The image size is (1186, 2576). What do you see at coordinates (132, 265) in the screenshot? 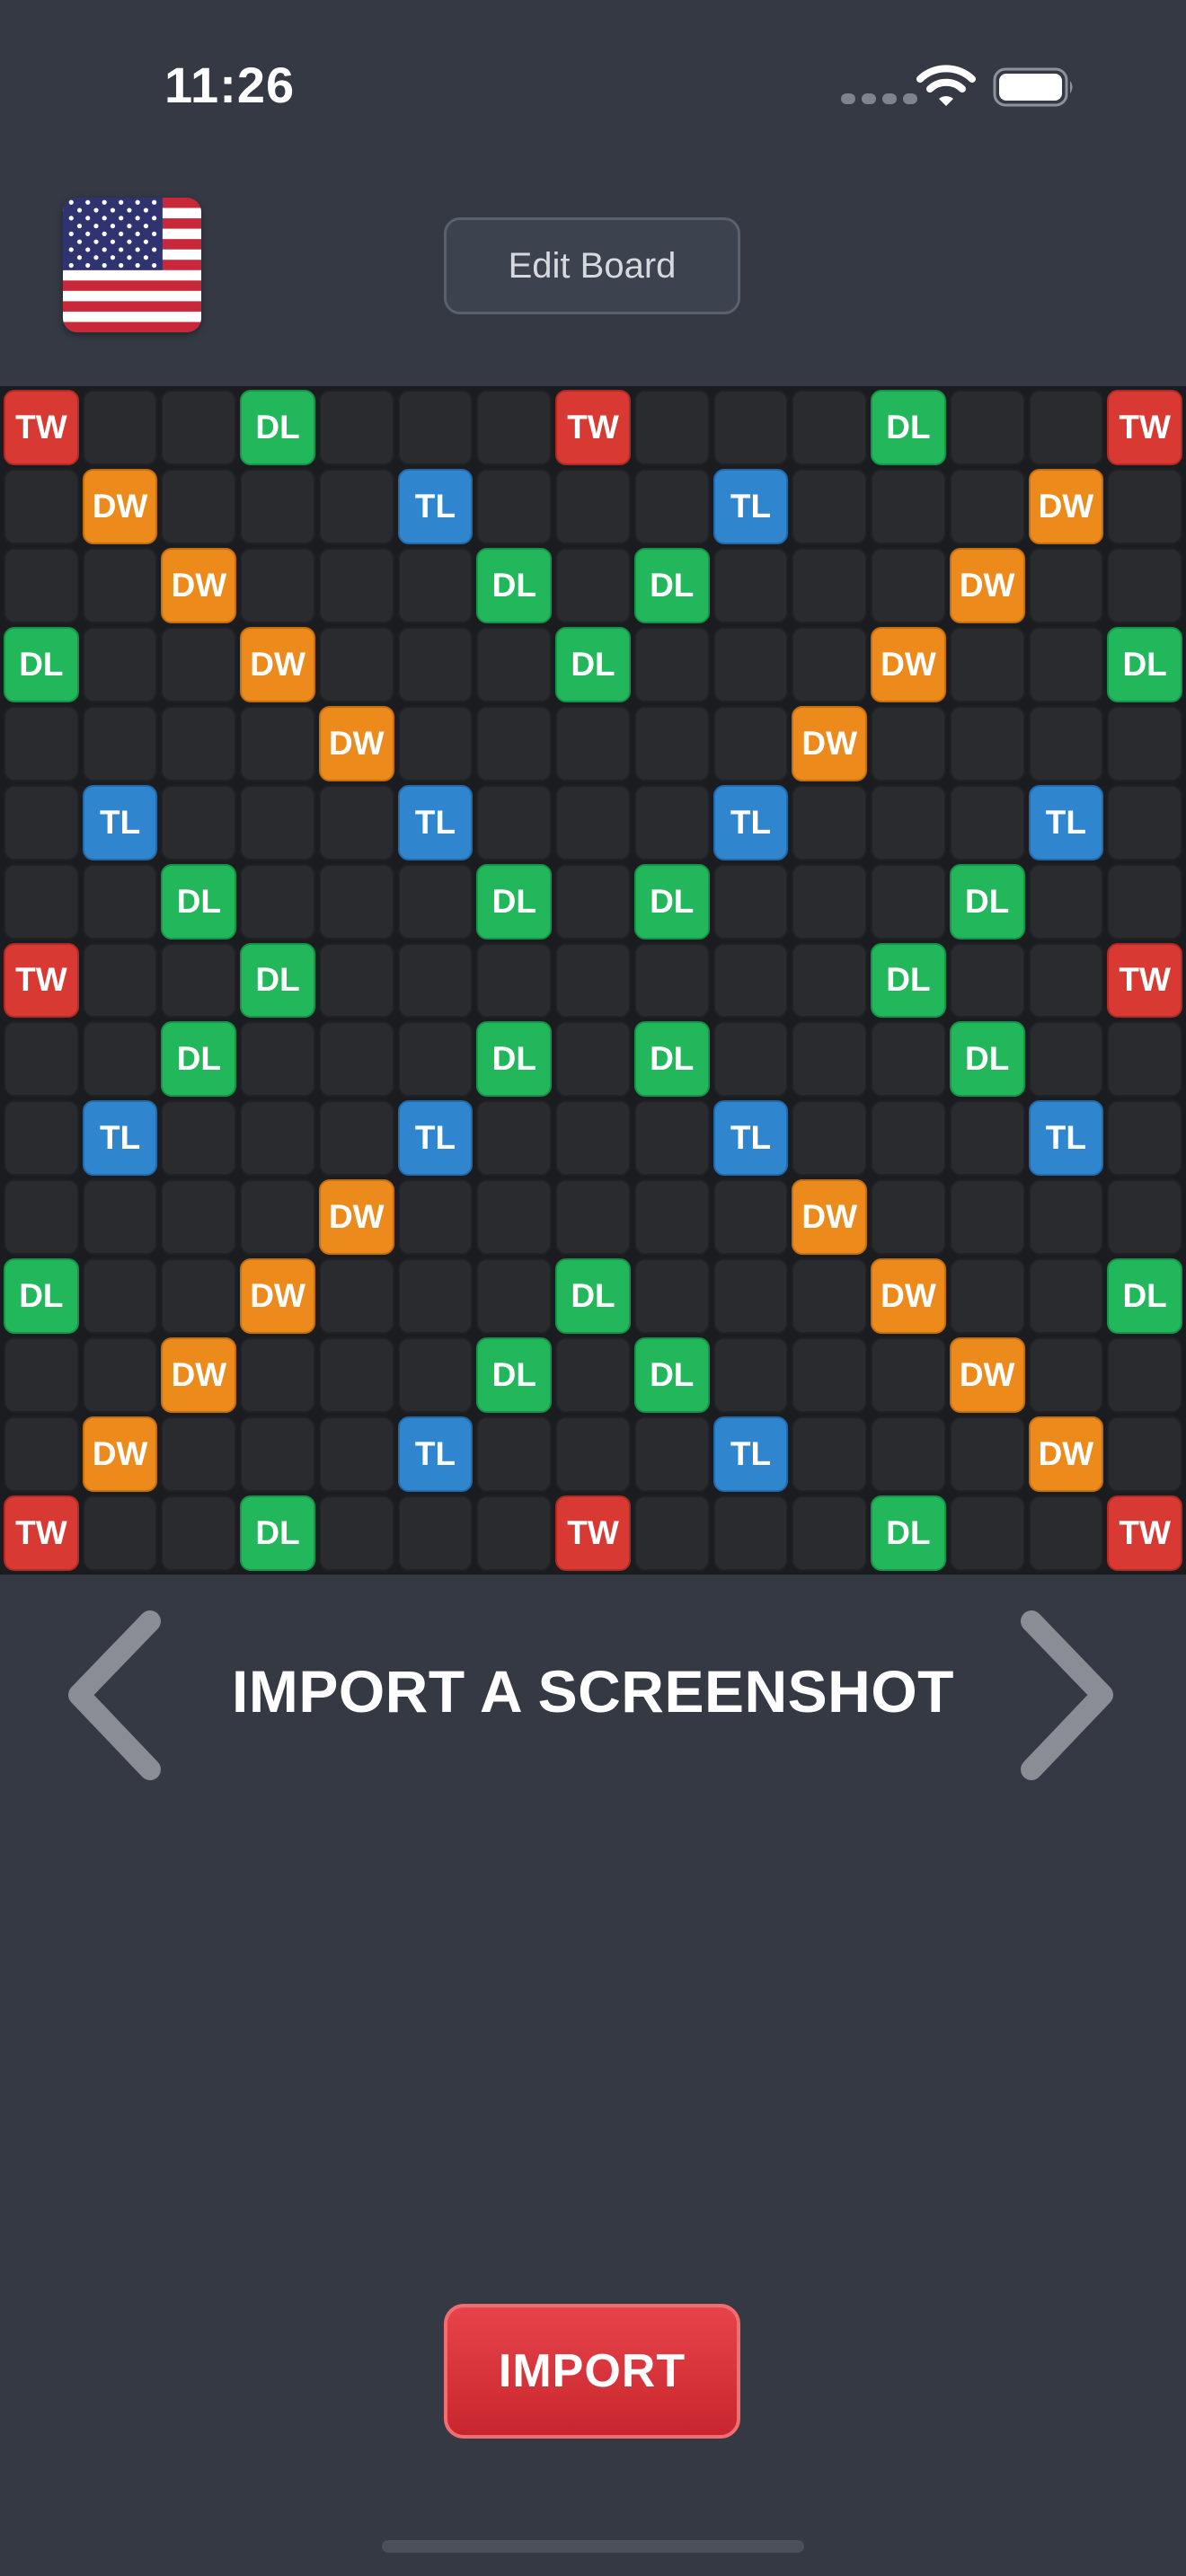
I see `us-flag-icon` at bounding box center [132, 265].